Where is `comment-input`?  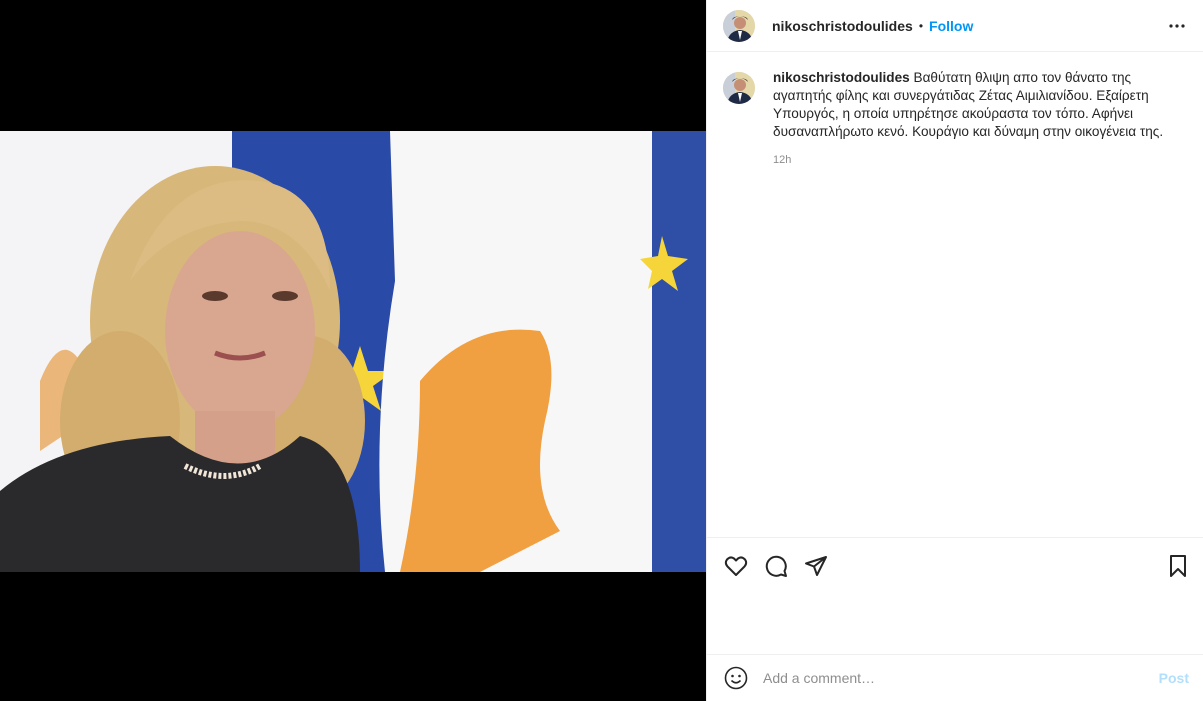 comment-input is located at coordinates (961, 678).